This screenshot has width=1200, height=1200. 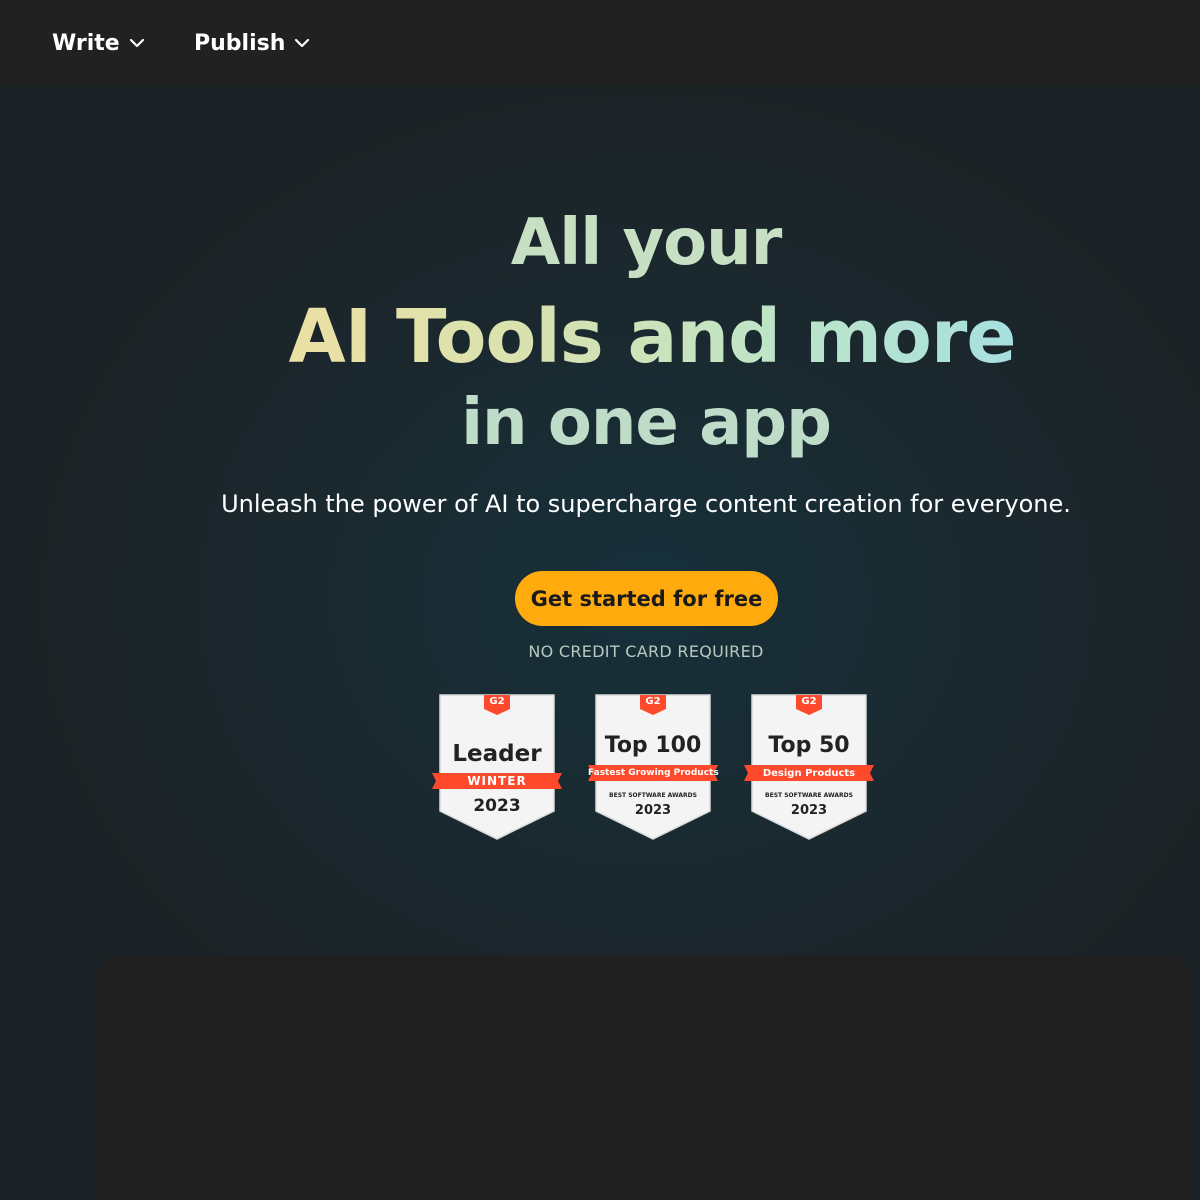 What do you see at coordinates (652, 337) in the screenshot?
I see `hero-heading-highlight: AI Tools and more` at bounding box center [652, 337].